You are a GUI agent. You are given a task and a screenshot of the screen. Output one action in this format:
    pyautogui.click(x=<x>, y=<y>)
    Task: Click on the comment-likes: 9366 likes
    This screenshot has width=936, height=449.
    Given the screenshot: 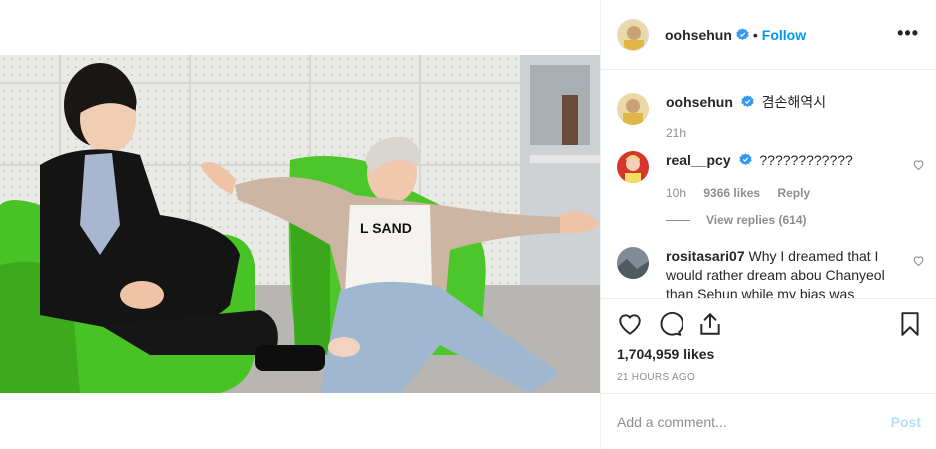 What is the action you would take?
    pyautogui.click(x=731, y=193)
    